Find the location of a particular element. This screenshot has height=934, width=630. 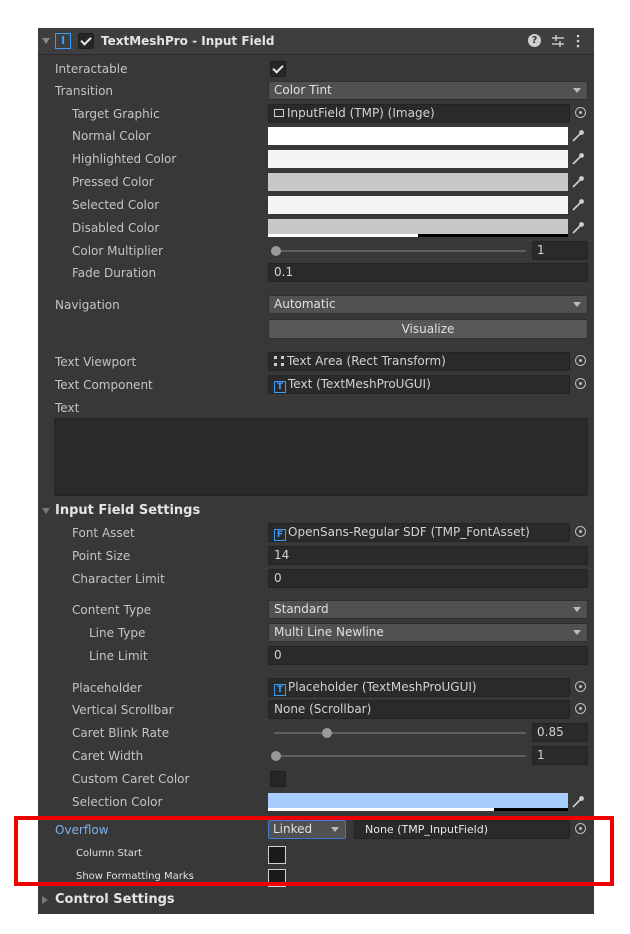

component-enabled-checkbox is located at coordinates (86, 41).